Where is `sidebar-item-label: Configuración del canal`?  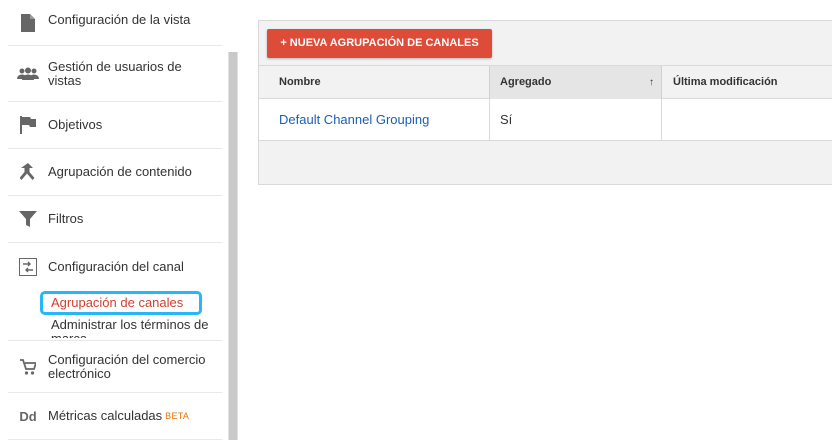
sidebar-item-label: Configuración del canal is located at coordinates (116, 266).